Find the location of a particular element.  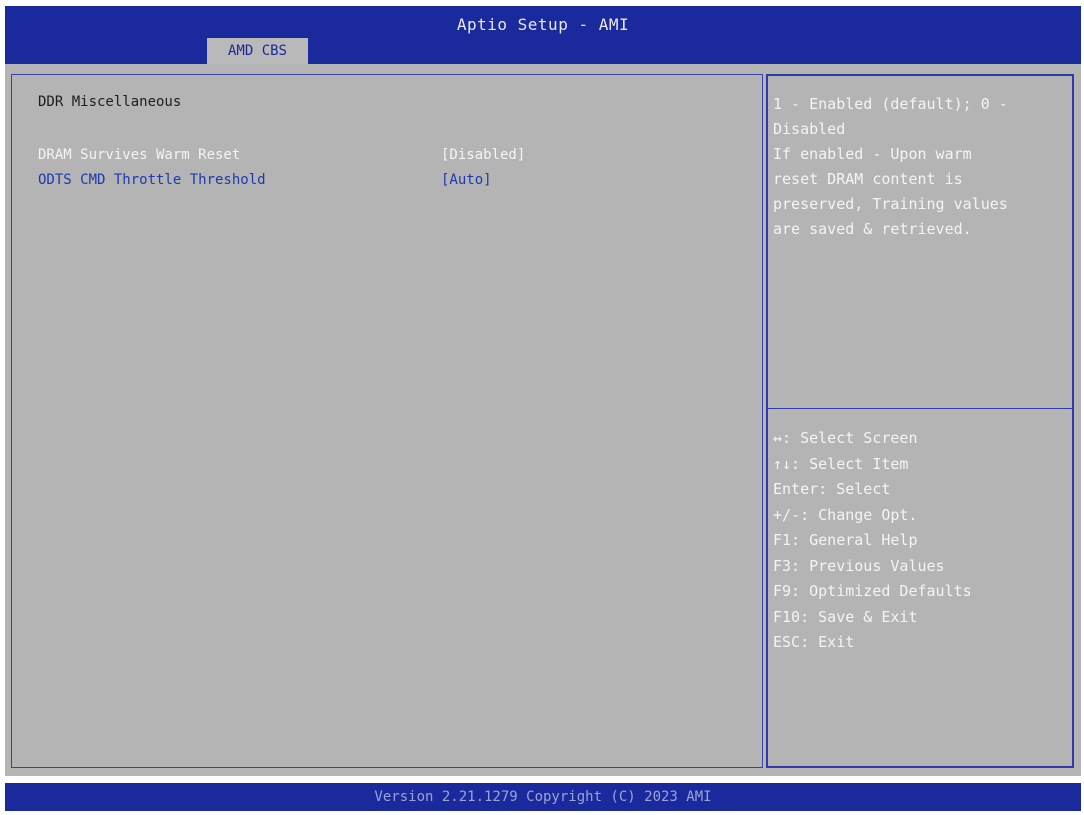

key-hint-exit: ESC: Exit is located at coordinates (814, 642).